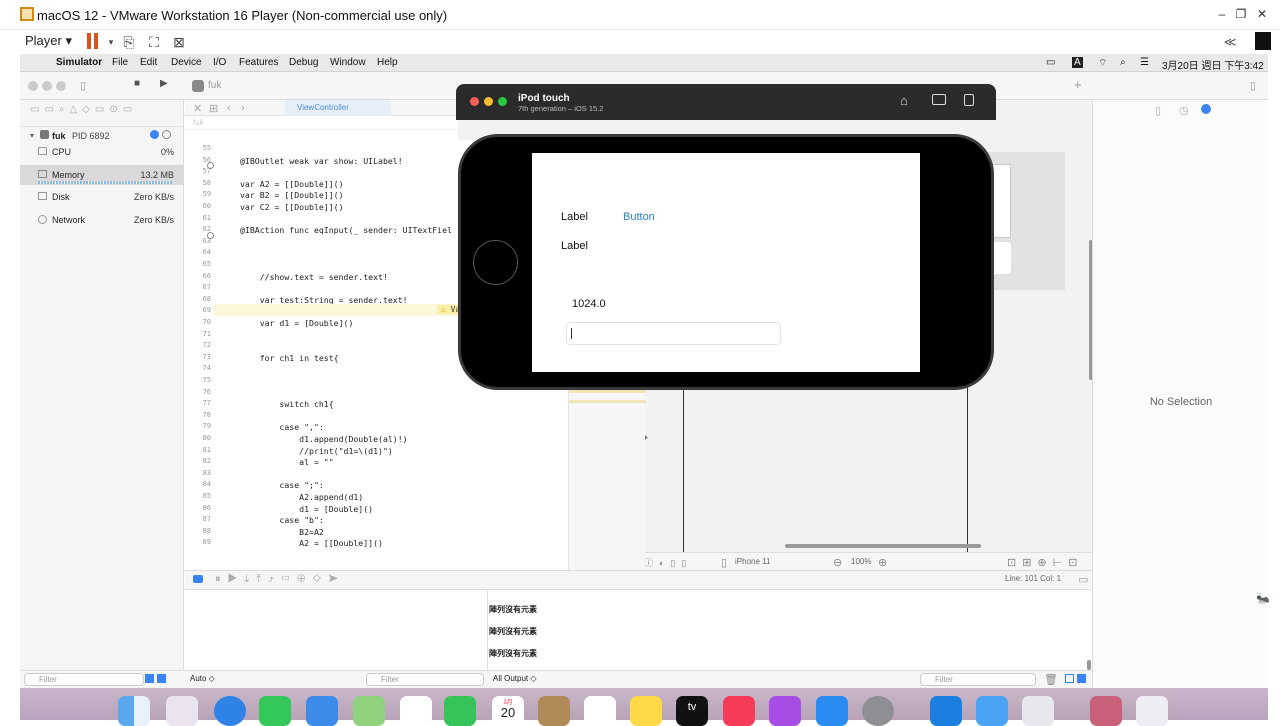  Describe the element at coordinates (1077, 62) in the screenshot. I see `input-method-icon: A` at that location.